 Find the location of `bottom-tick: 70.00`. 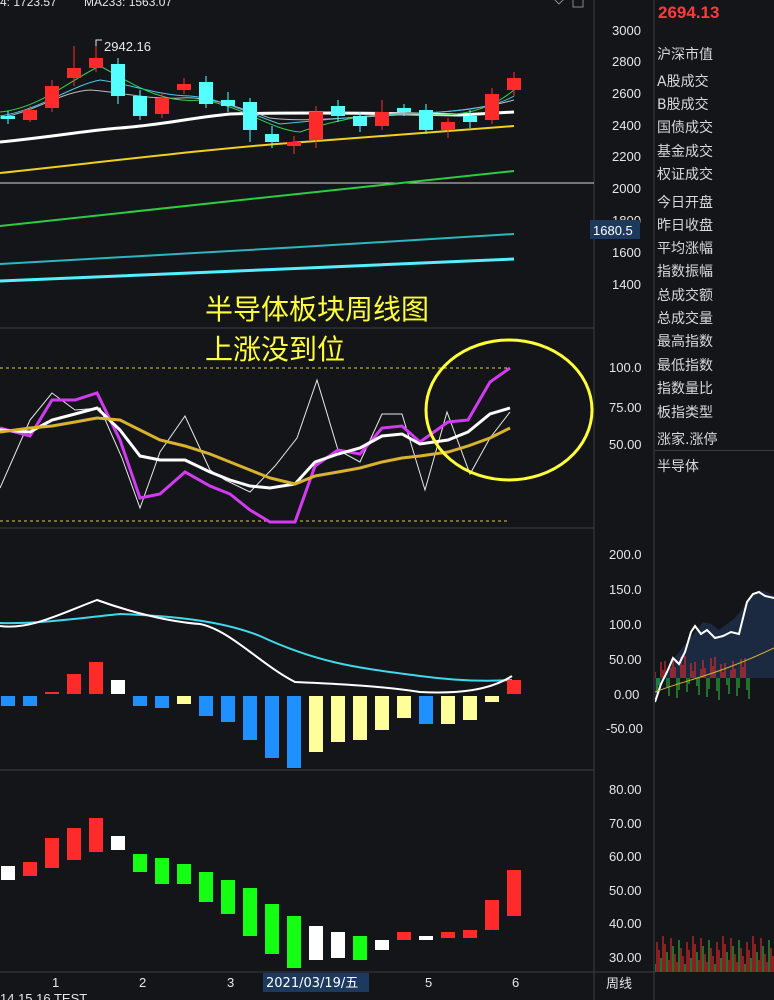

bottom-tick: 70.00 is located at coordinates (625, 823).